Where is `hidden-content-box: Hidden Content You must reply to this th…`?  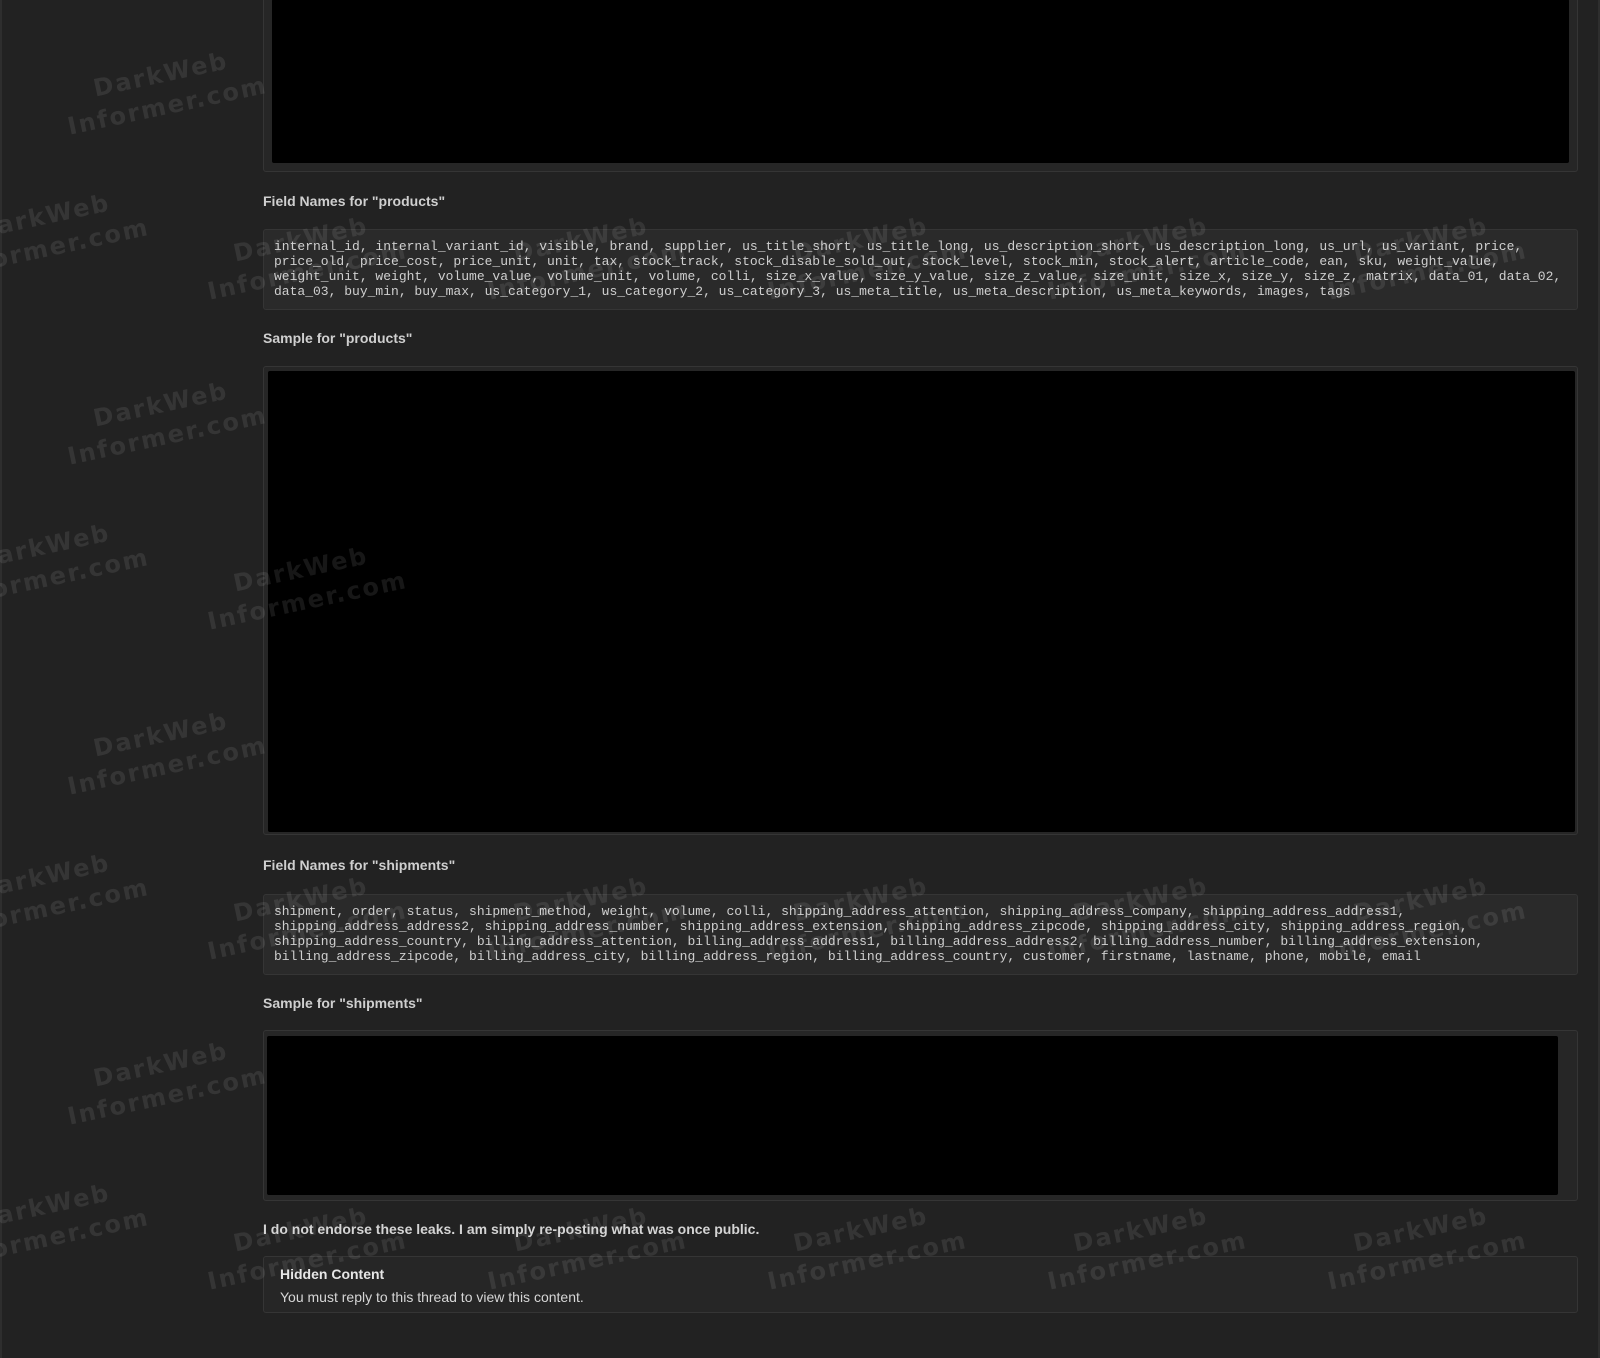
hidden-content-box: Hidden Content You must reply to this th… is located at coordinates (920, 1284).